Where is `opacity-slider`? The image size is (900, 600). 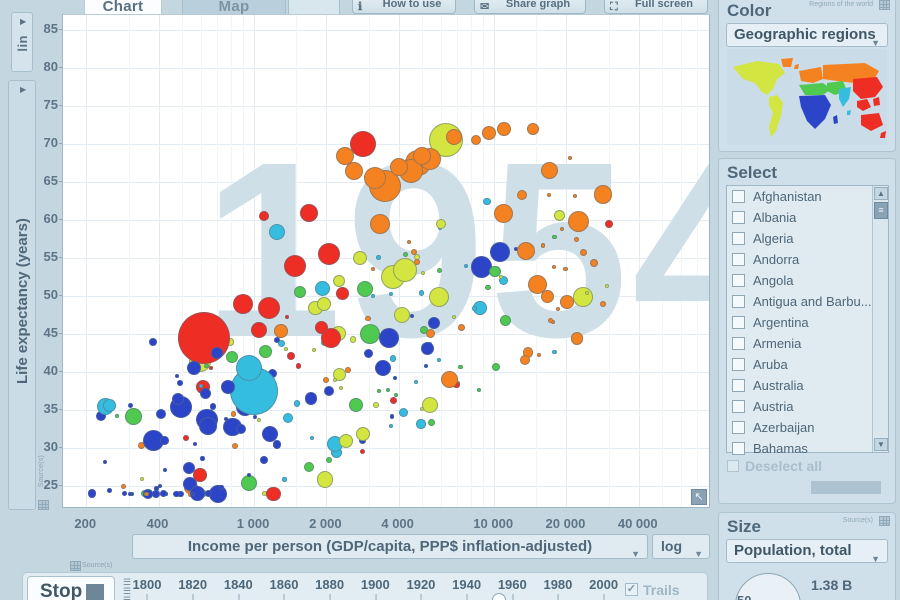 opacity-slider is located at coordinates (811, 487).